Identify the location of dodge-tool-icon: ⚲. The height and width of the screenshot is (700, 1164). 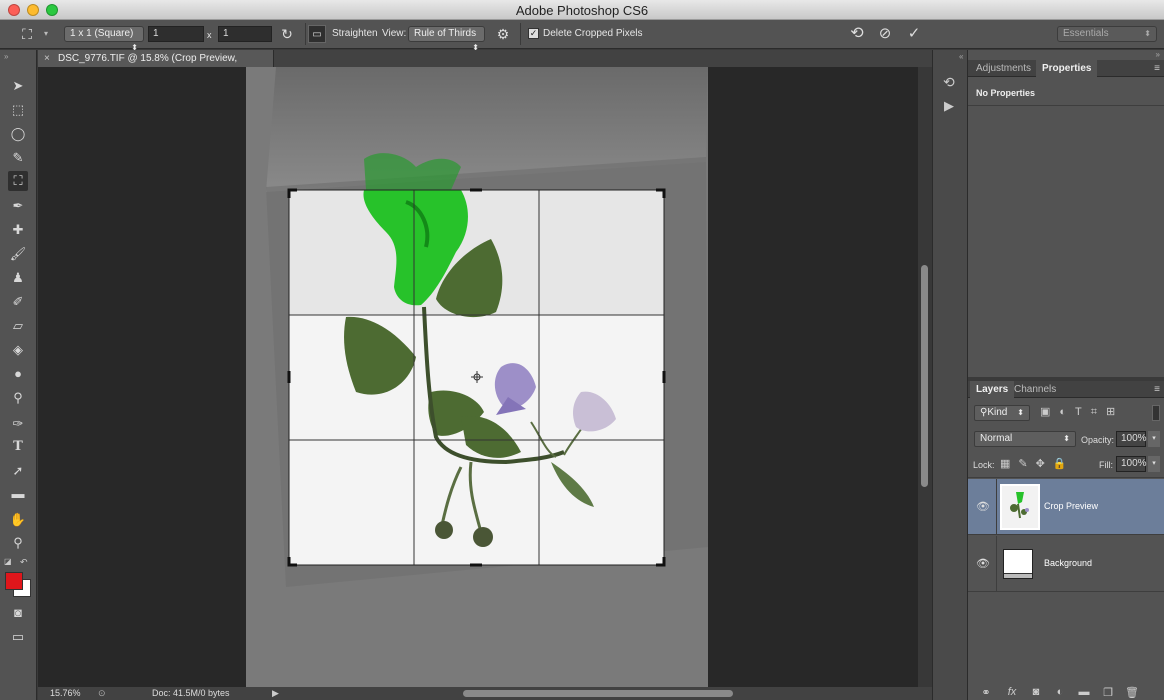
(18, 398).